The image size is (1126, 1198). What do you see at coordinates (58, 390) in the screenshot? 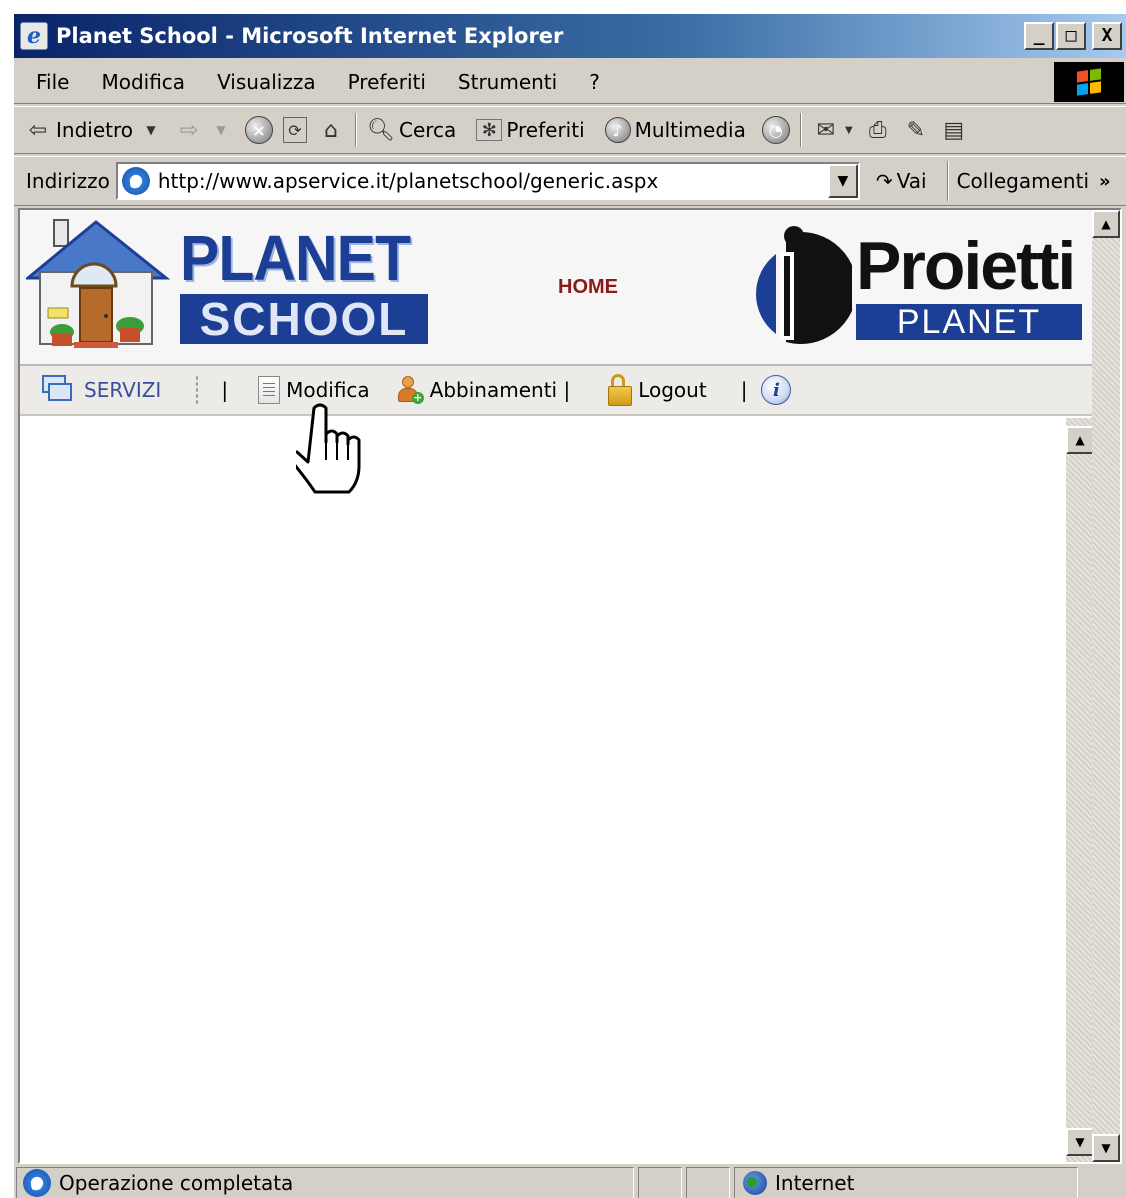
I see `windows-stack-icon` at bounding box center [58, 390].